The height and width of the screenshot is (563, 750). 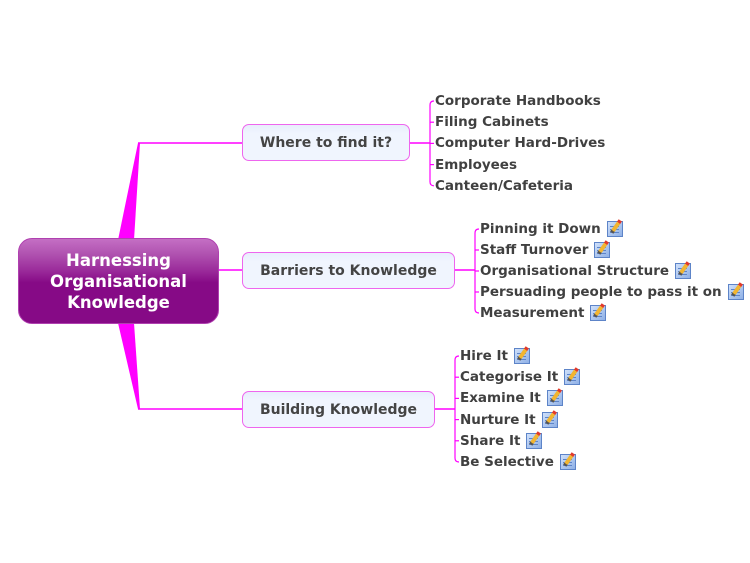 I want to click on subtopic-label: Measurement, so click(x=532, y=313).